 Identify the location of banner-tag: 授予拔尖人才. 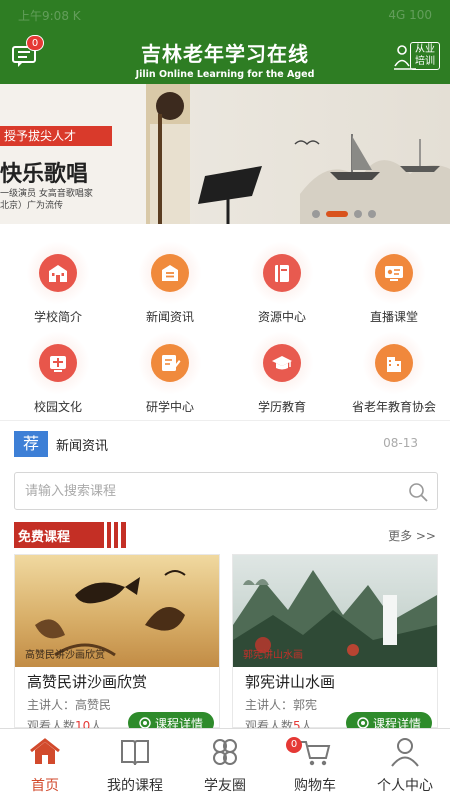
(56, 136).